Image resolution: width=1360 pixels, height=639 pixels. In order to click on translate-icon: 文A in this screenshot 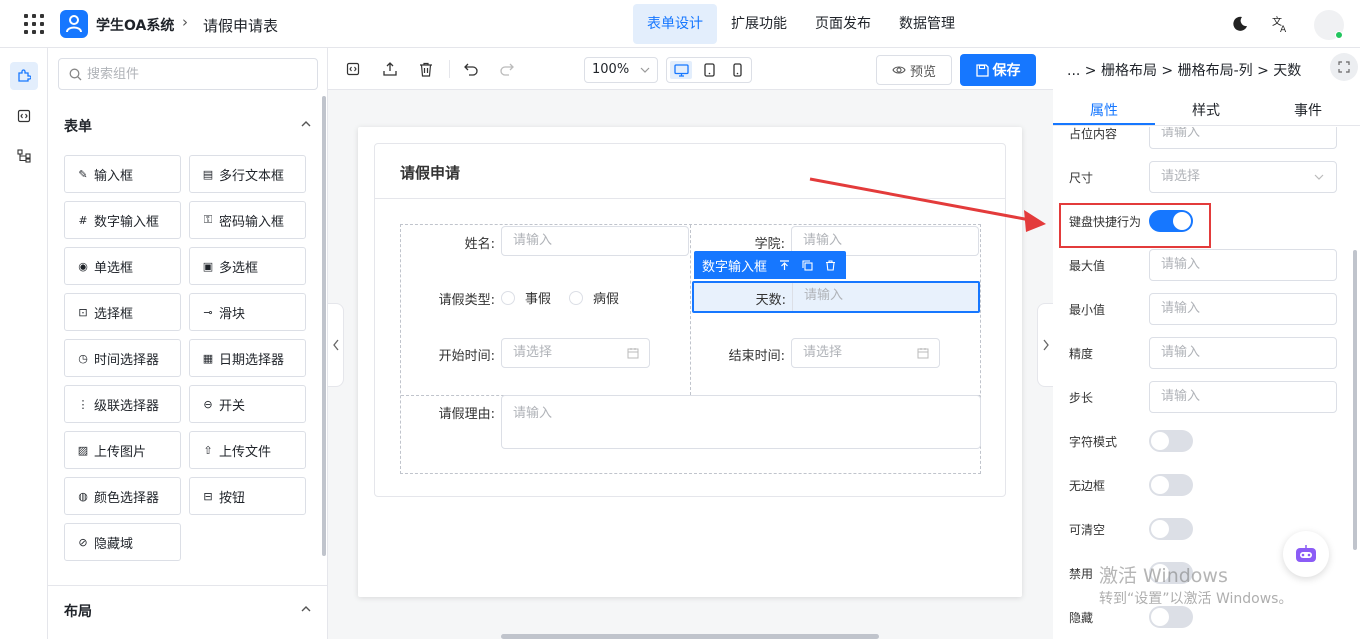, I will do `click(1281, 26)`.